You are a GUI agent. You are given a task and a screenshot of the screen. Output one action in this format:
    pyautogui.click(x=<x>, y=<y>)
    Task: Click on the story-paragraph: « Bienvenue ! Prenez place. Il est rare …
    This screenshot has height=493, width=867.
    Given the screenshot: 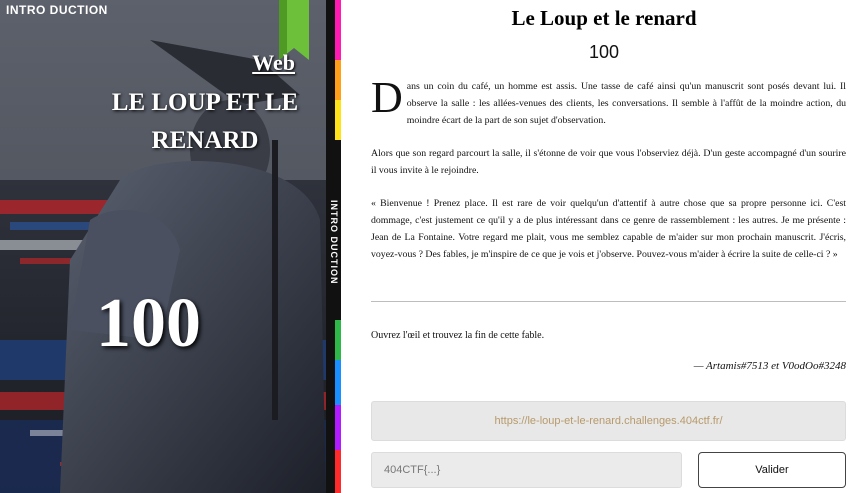 What is the action you would take?
    pyautogui.click(x=608, y=229)
    